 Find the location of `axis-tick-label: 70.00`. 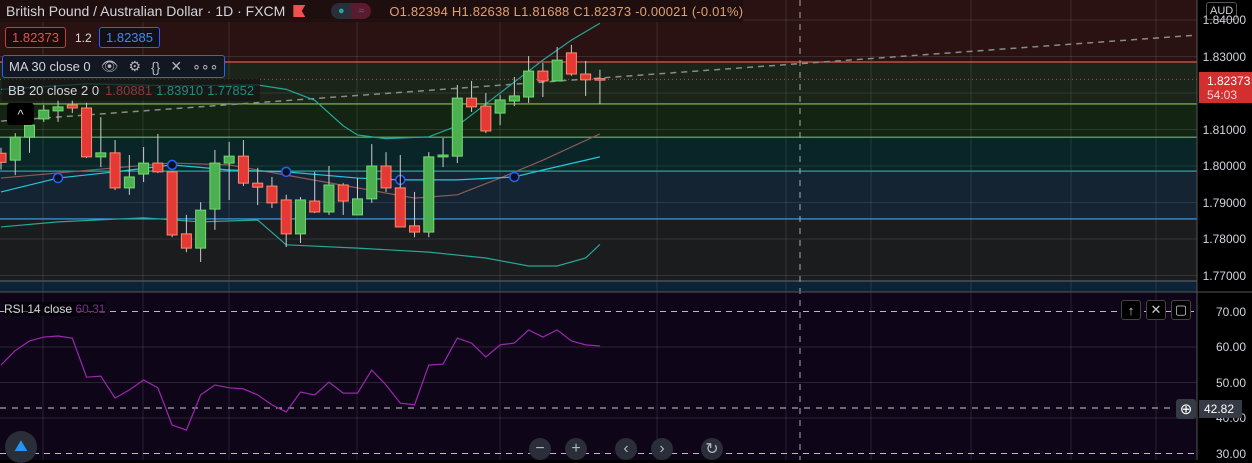

axis-tick-label: 70.00 is located at coordinates (1230, 311).